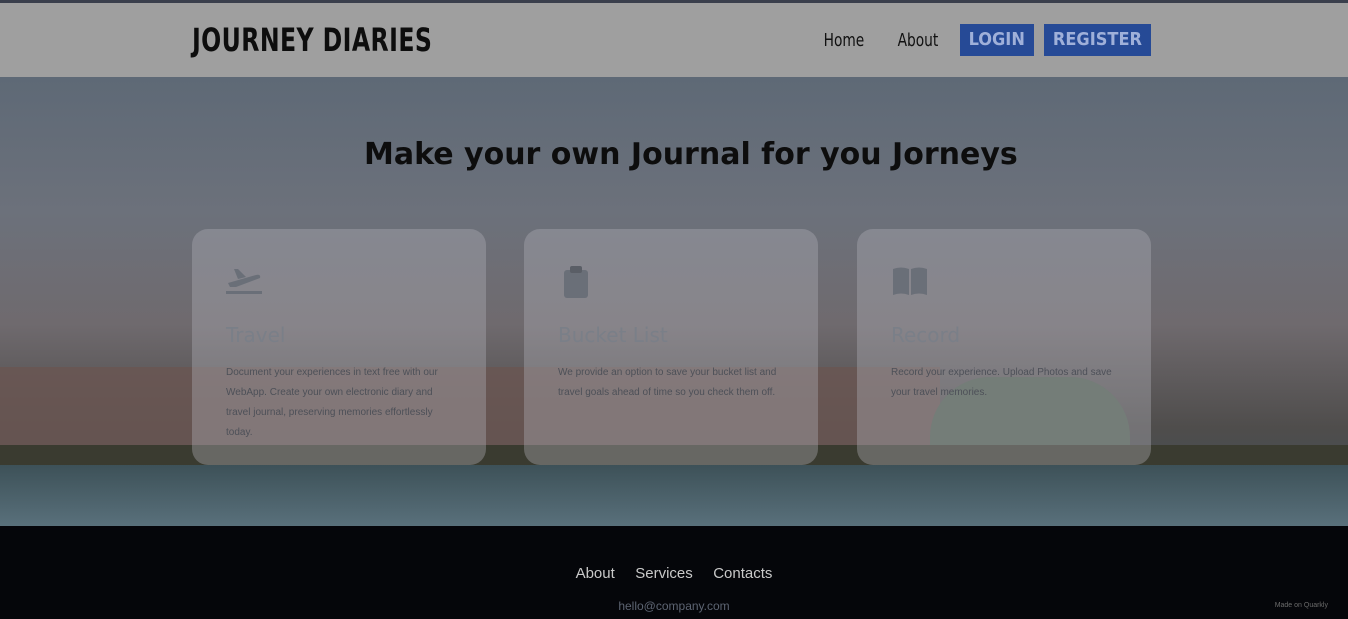 This screenshot has height=619, width=1348. Describe the element at coordinates (674, 606) in the screenshot. I see `footer-email: hello@company.com` at that location.